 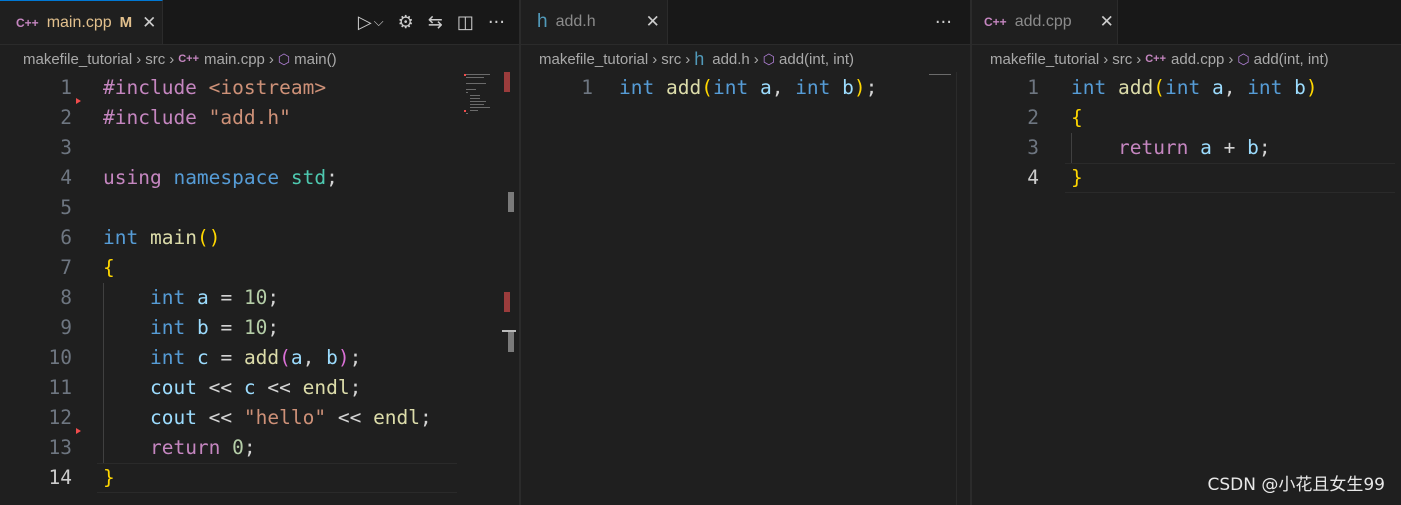 I want to click on line-text: int add(int a, int b), so click(x=1194, y=88).